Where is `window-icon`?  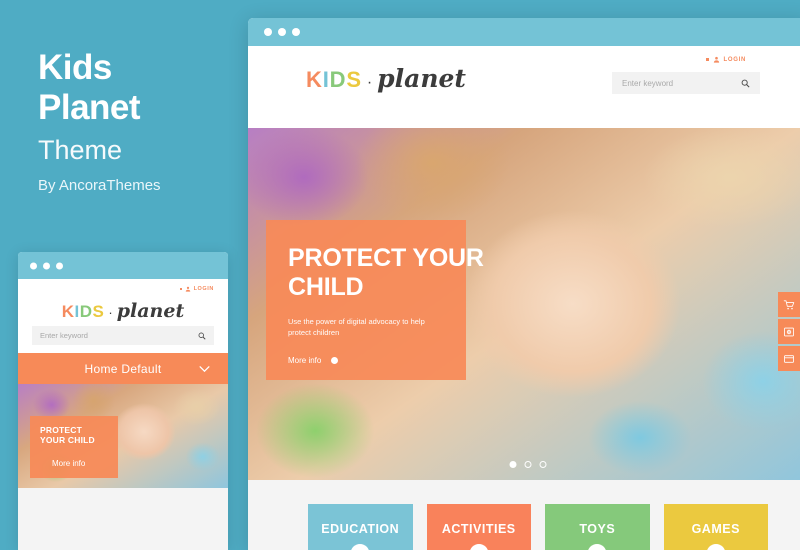
window-icon is located at coordinates (789, 358).